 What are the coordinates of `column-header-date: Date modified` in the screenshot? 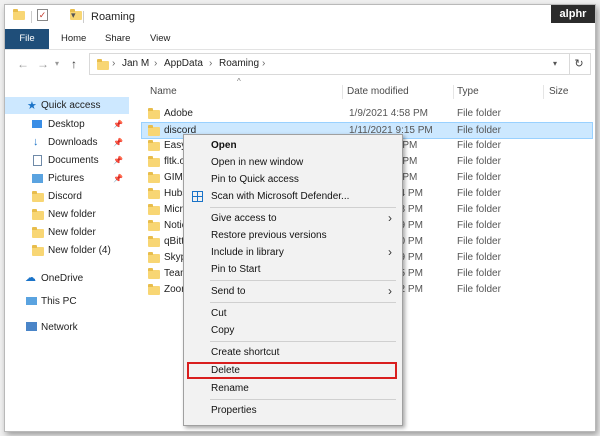 It's located at (378, 92).